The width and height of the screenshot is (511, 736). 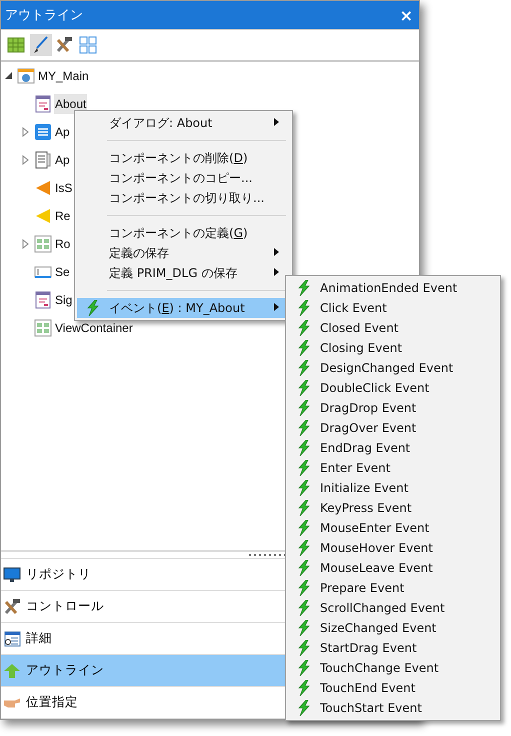 I want to click on menu-item: DragOver Event, so click(x=393, y=428).